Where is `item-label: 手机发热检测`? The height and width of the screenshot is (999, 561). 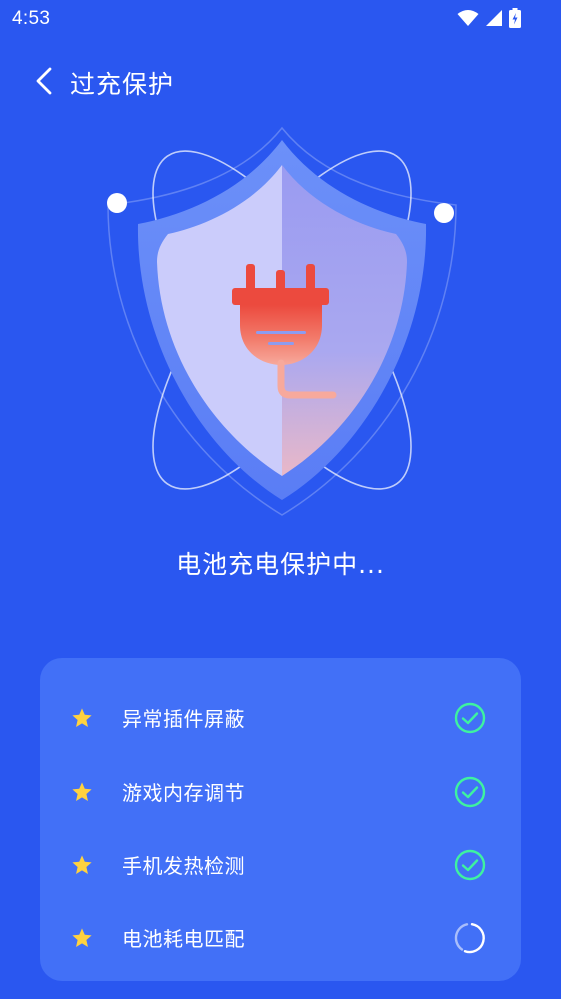 item-label: 手机发热检测 is located at coordinates (183, 866).